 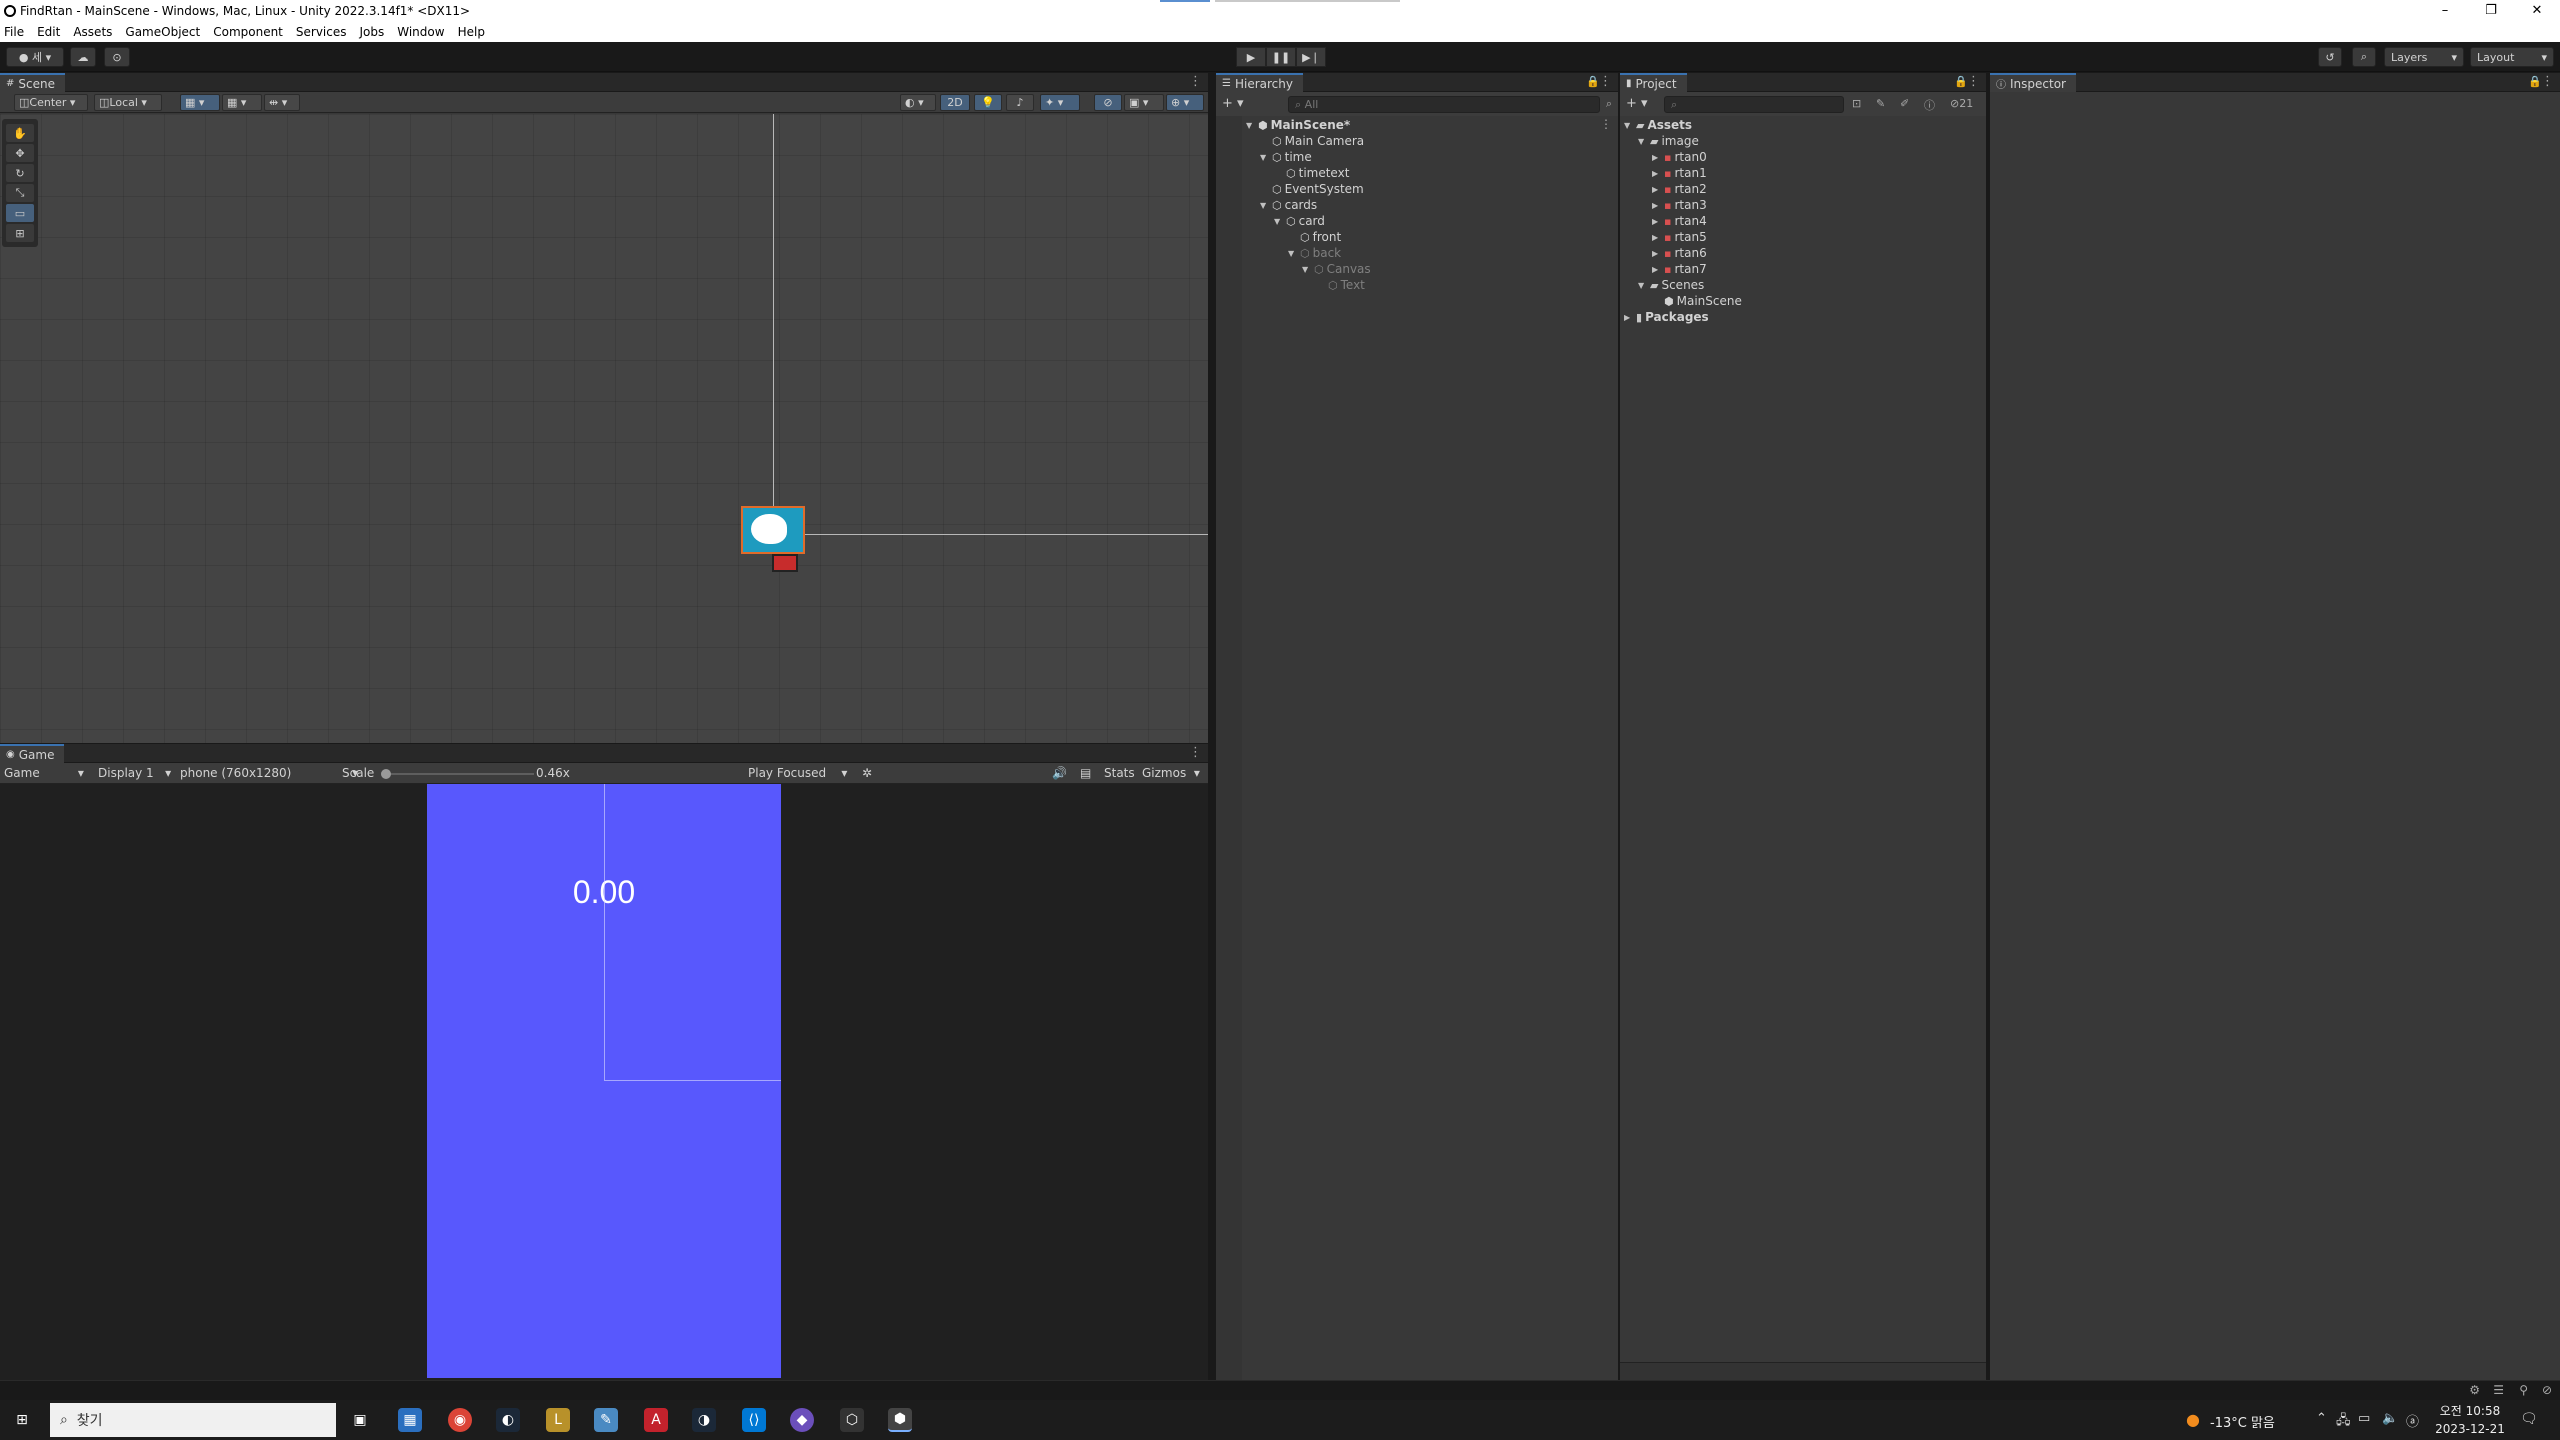 What do you see at coordinates (2474, 1390) in the screenshot?
I see `progress-icon: ⚙` at bounding box center [2474, 1390].